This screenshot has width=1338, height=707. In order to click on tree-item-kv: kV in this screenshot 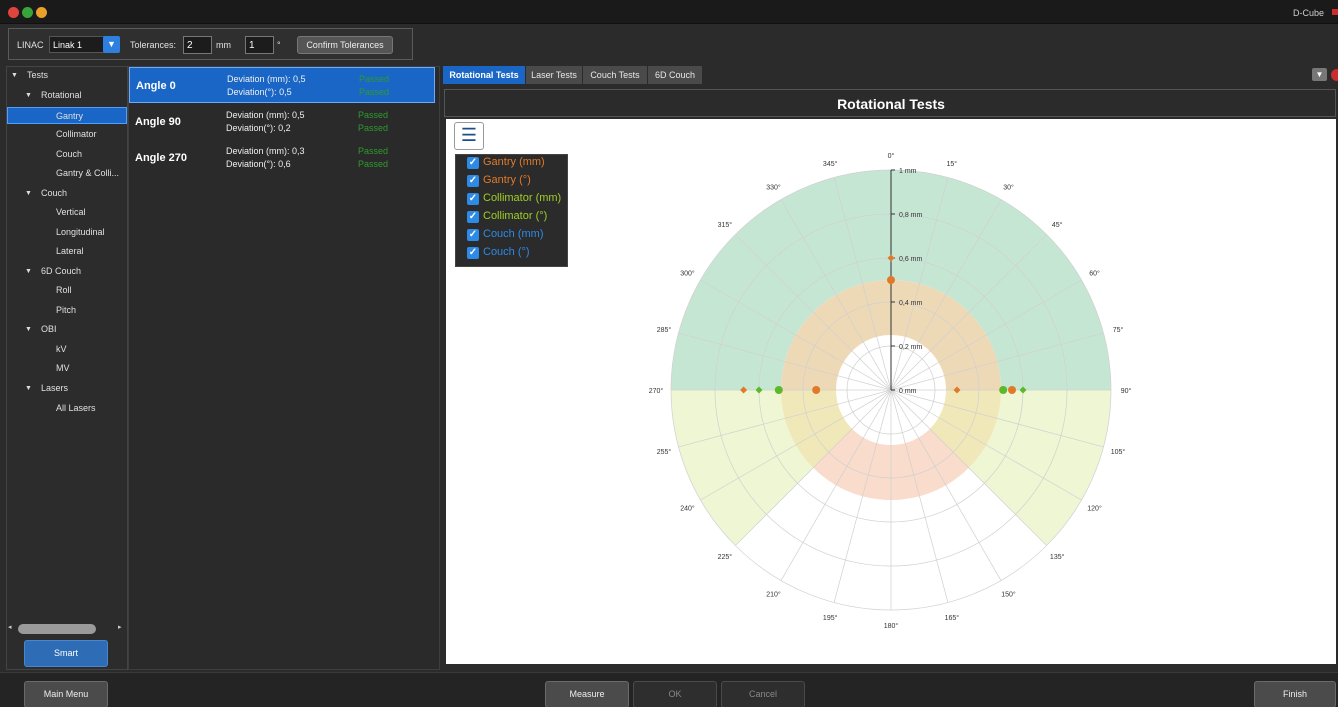, I will do `click(61, 349)`.